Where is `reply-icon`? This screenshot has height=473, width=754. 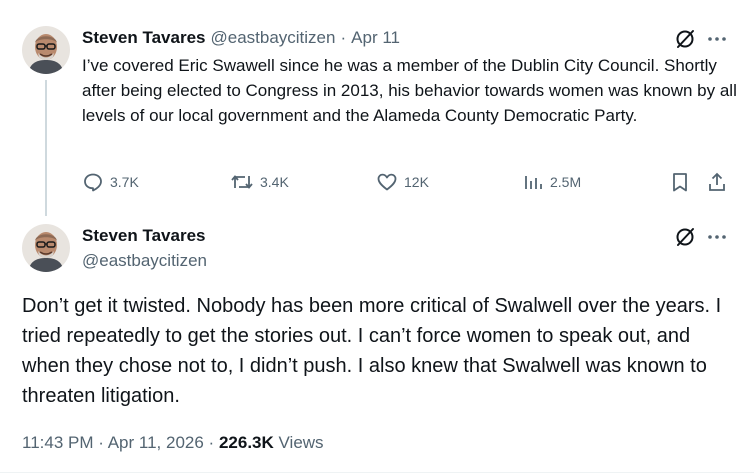 reply-icon is located at coordinates (93, 182).